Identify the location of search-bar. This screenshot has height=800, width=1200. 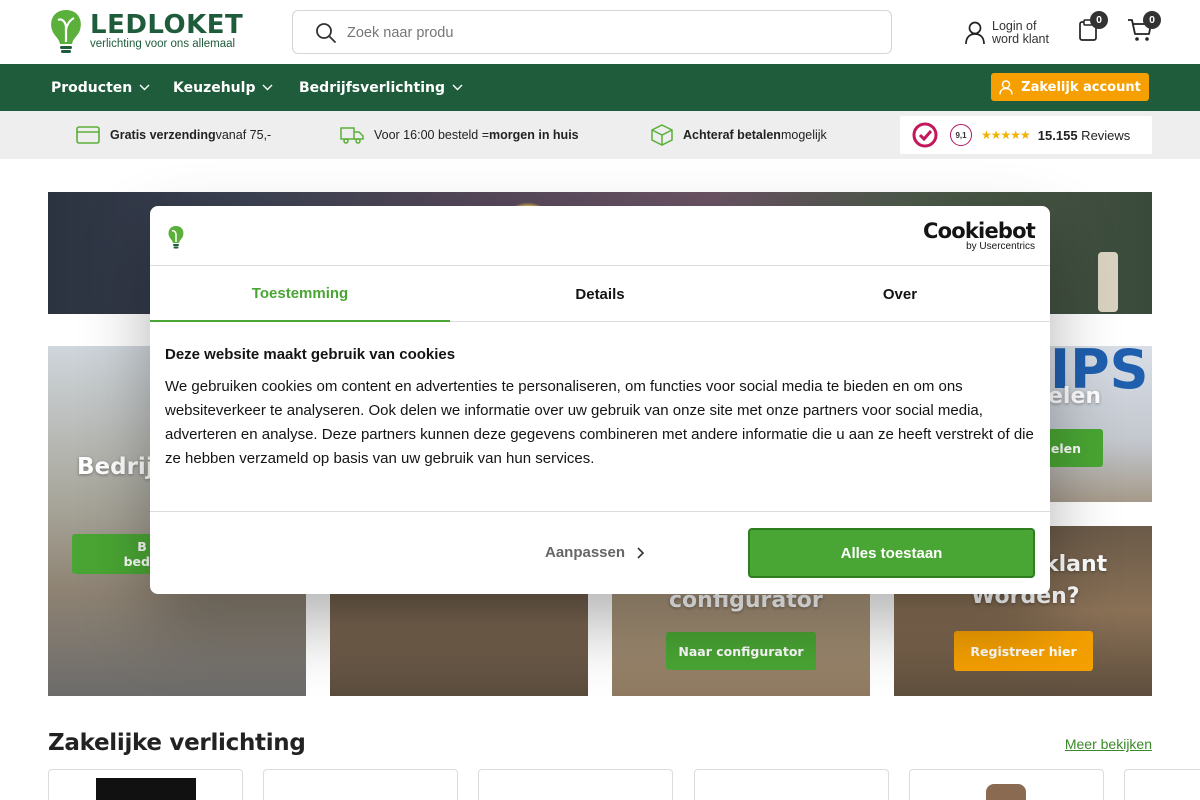
(592, 32).